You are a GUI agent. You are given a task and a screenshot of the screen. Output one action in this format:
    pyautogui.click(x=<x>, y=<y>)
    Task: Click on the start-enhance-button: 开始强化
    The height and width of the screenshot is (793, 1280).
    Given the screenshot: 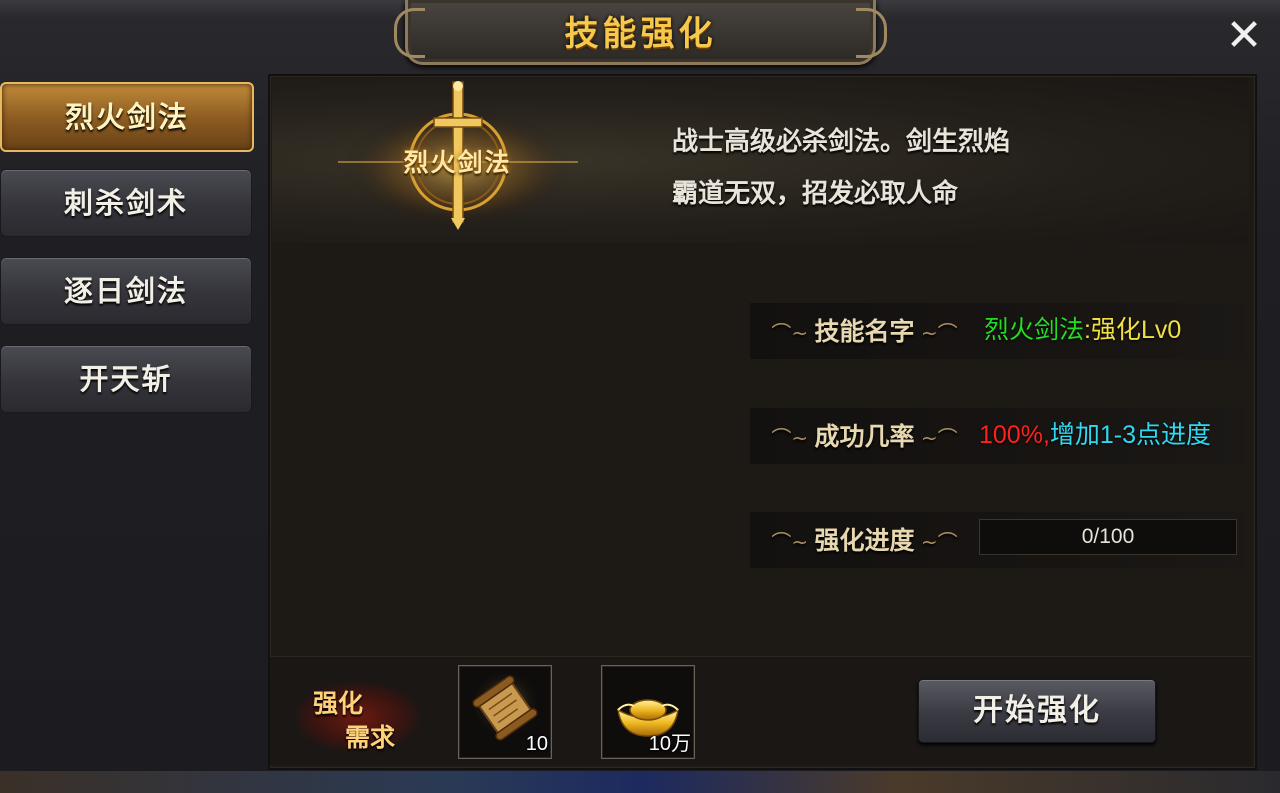 What is the action you would take?
    pyautogui.click(x=1037, y=711)
    